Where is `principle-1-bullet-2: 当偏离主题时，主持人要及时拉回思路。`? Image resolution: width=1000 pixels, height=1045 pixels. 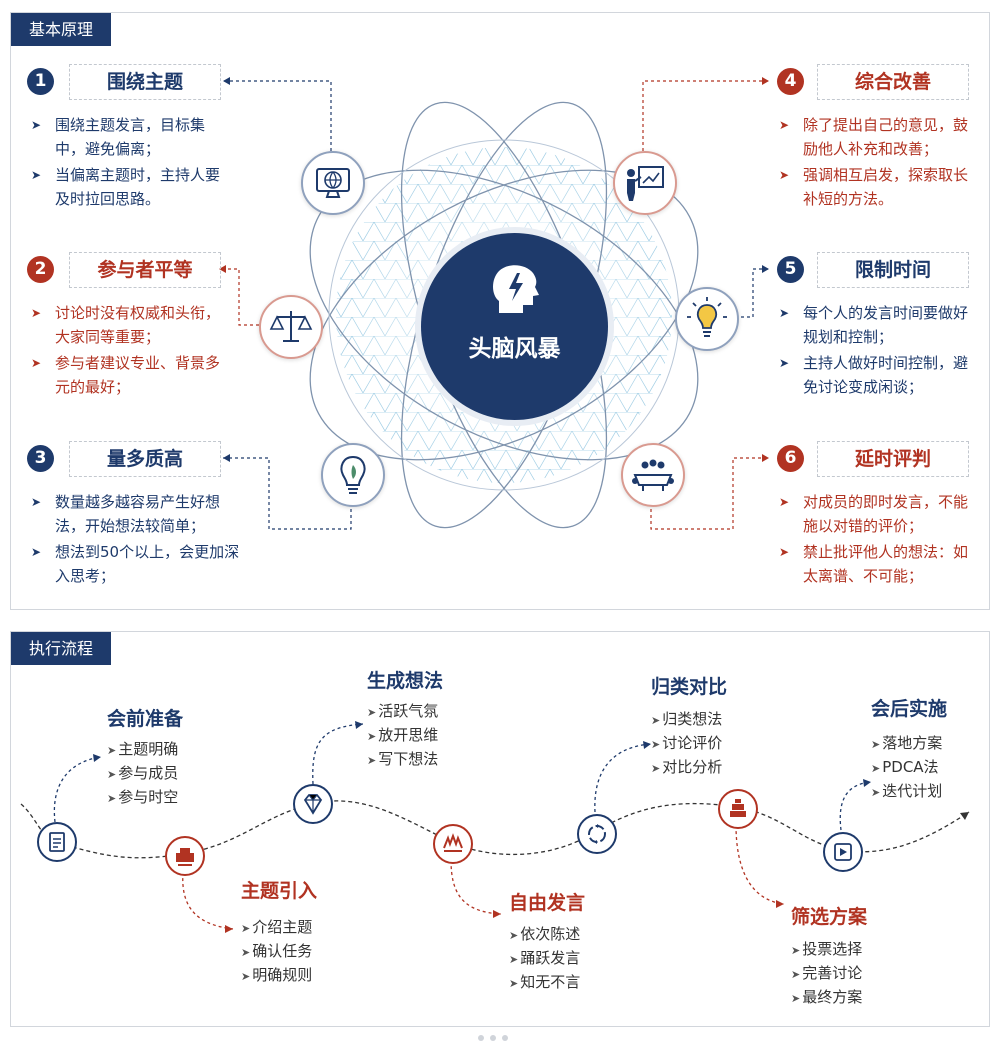
principle-1-bullet-2: 当偏离主题时，主持人要及时拉回思路。 is located at coordinates (129, 187).